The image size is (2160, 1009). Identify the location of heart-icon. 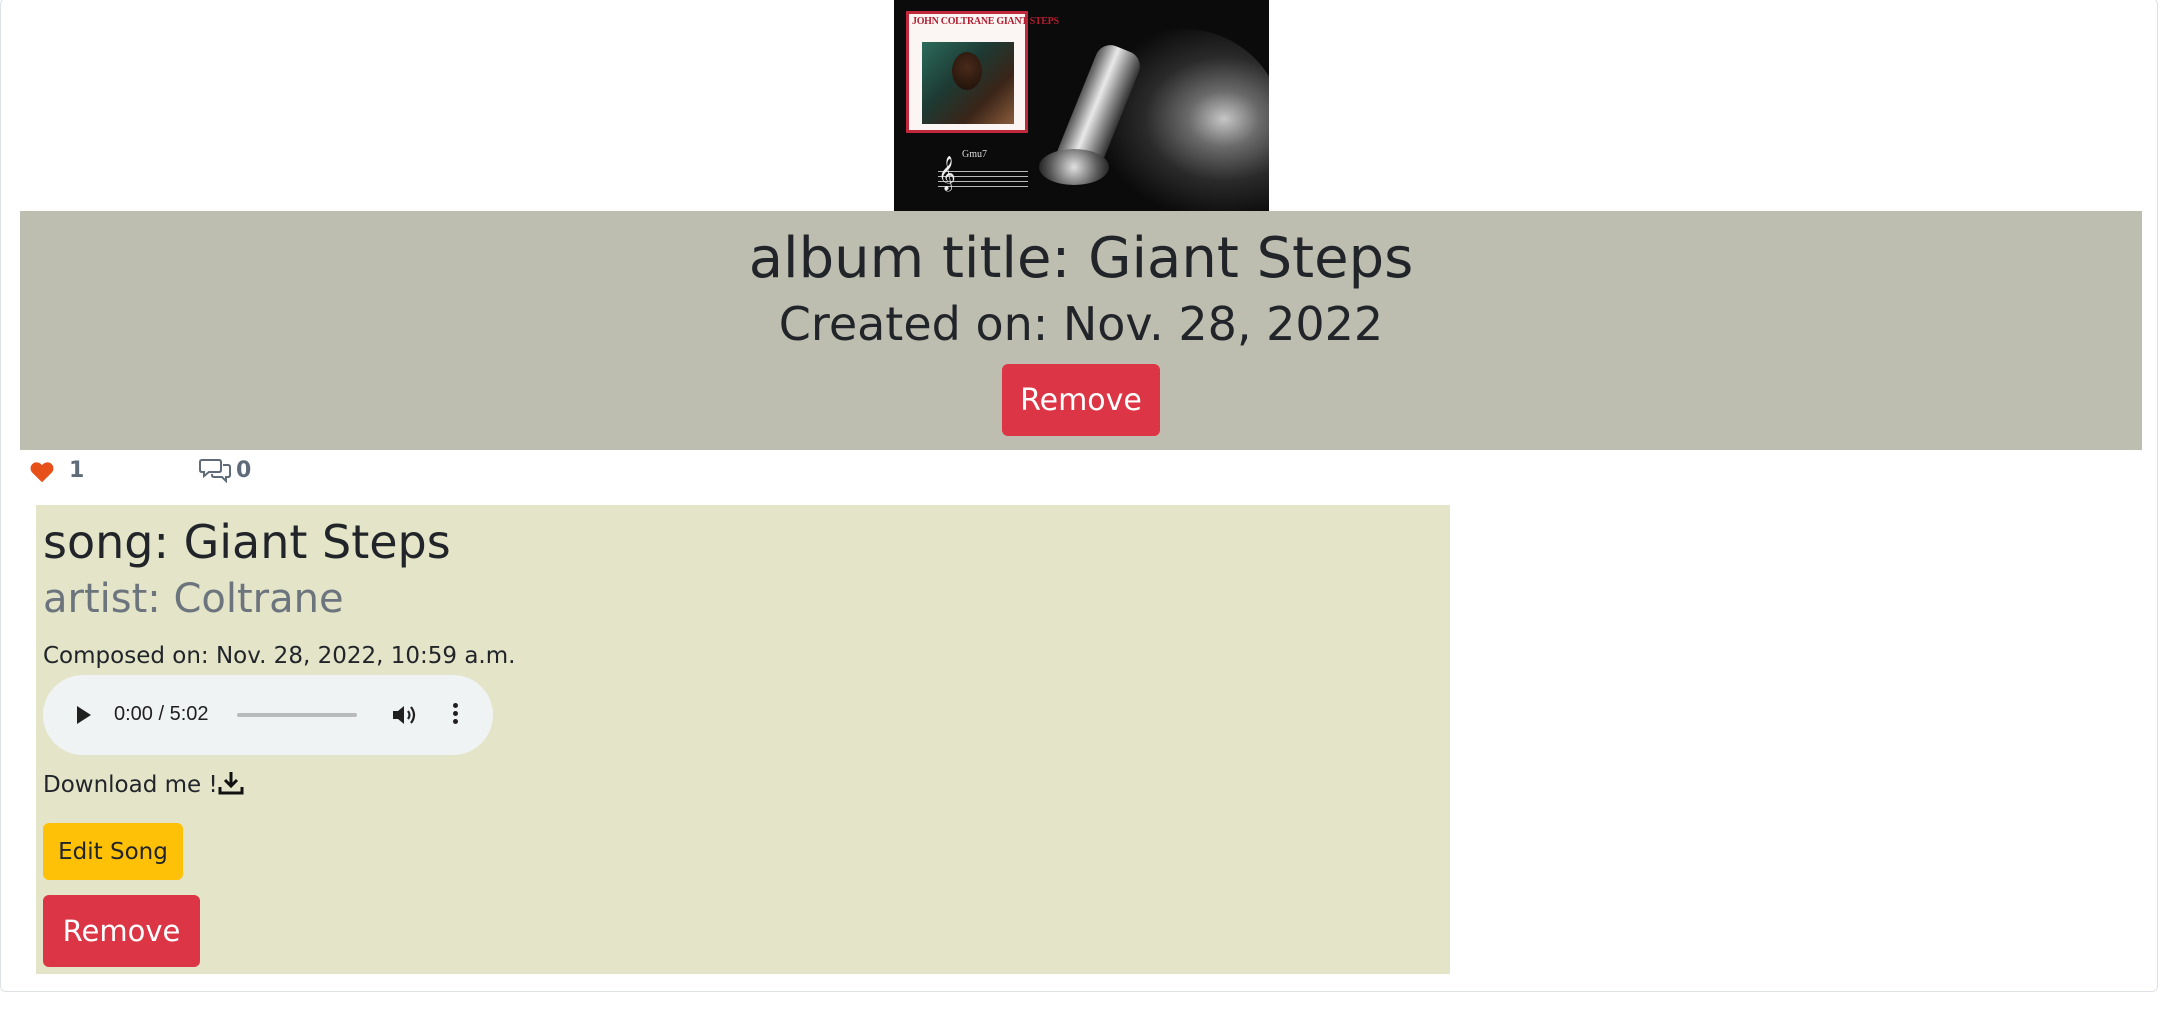
(42, 472).